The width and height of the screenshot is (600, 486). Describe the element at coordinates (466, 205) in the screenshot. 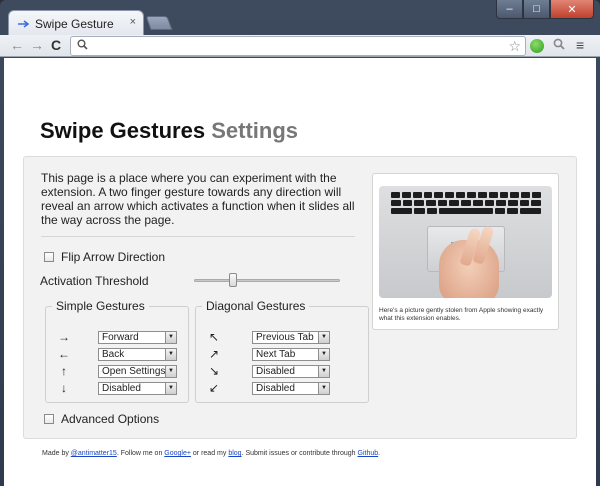

I see `keyboard-illustration` at that location.